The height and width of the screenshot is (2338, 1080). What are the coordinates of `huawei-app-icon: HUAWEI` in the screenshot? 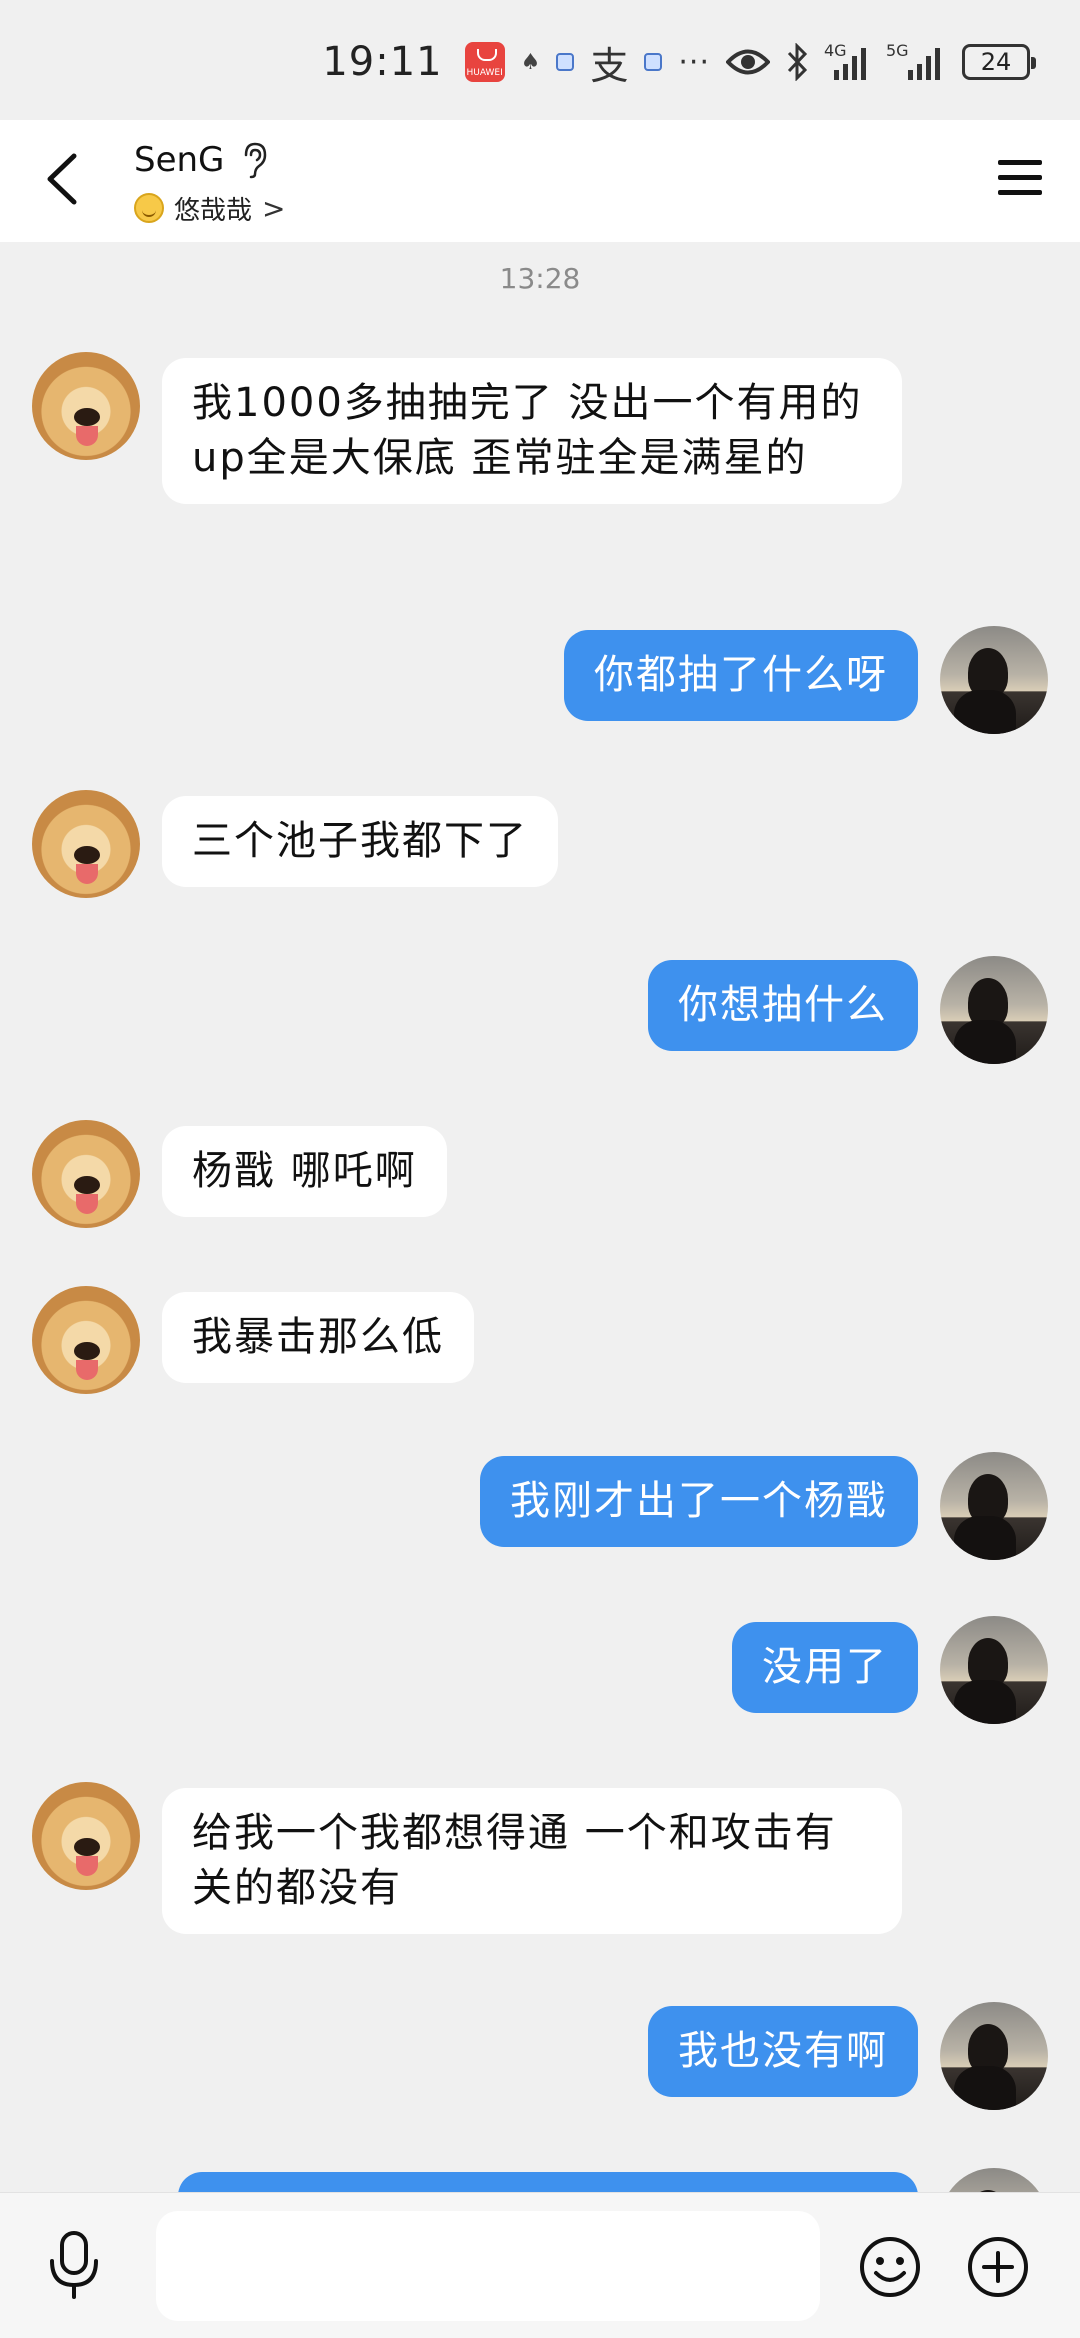 It's located at (484, 62).